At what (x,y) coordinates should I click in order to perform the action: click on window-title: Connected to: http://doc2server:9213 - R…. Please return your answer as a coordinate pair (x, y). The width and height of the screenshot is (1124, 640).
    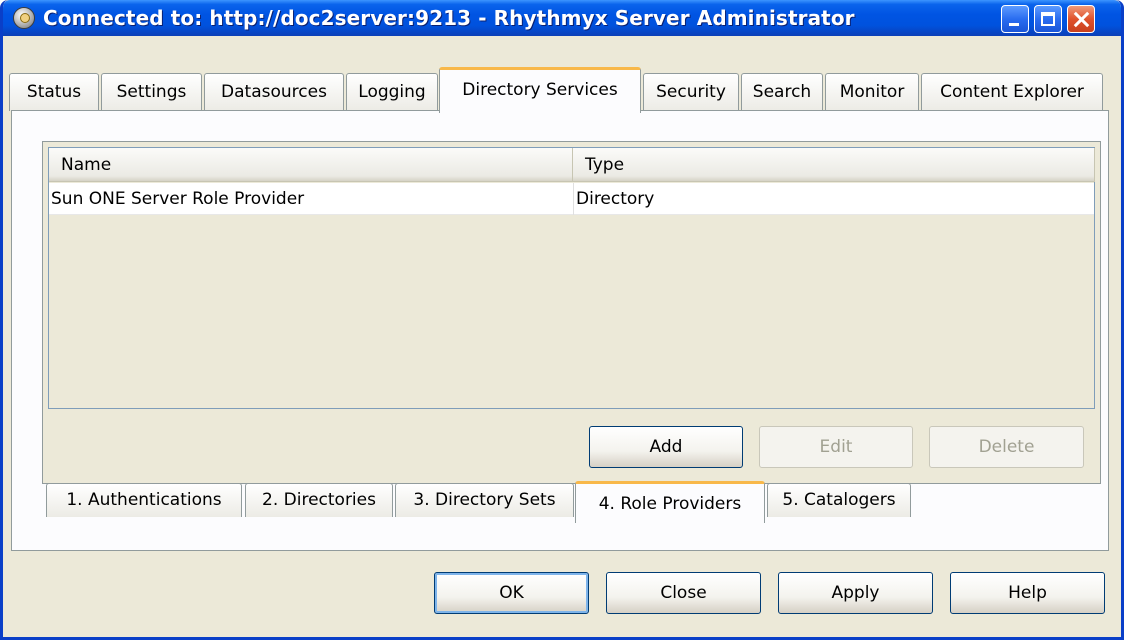
    Looking at the image, I should click on (449, 18).